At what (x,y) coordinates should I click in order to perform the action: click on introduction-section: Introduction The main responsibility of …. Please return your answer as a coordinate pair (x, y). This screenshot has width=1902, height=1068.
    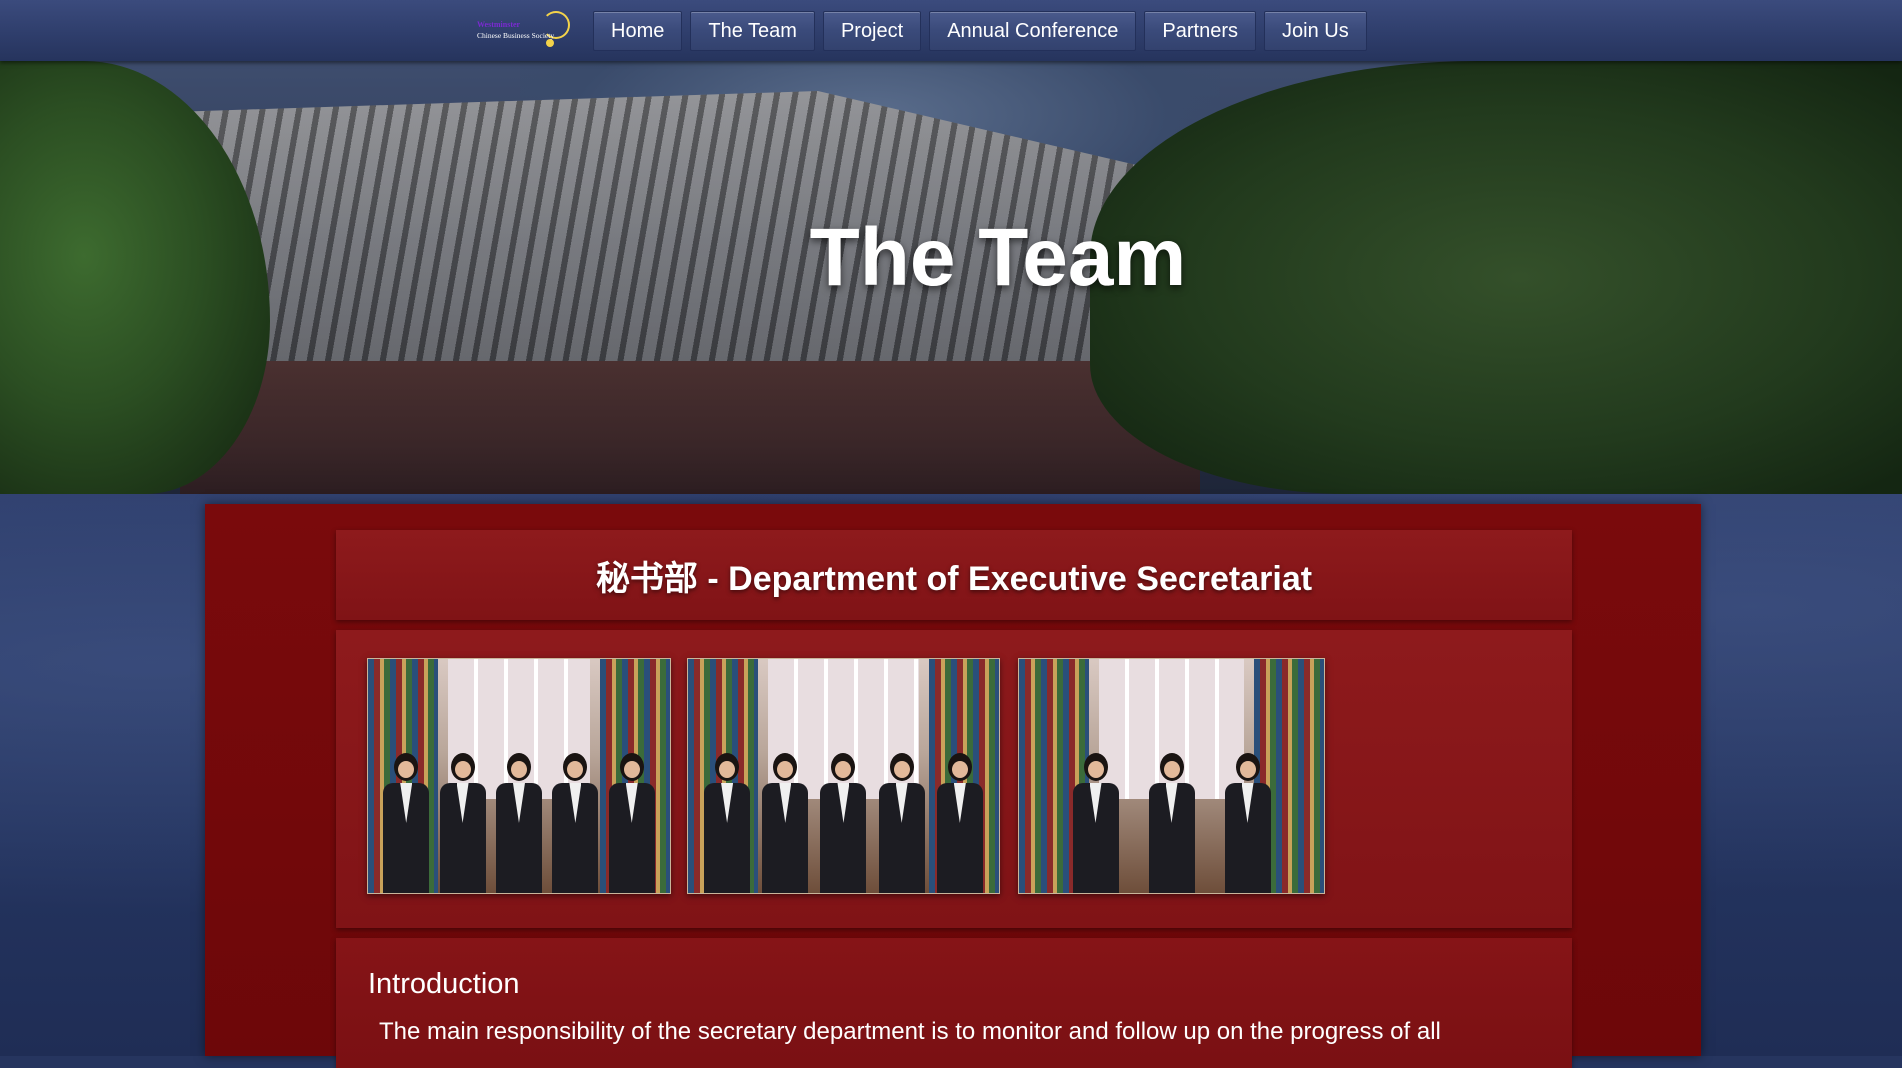
    Looking at the image, I should click on (954, 1003).